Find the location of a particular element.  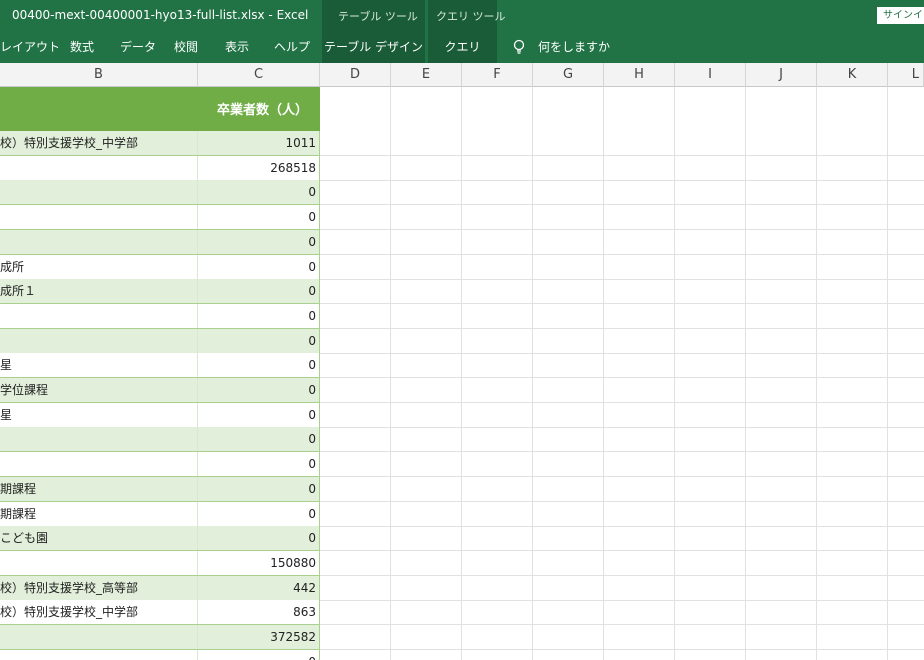

signin-button: サインイン is located at coordinates (900, 15).